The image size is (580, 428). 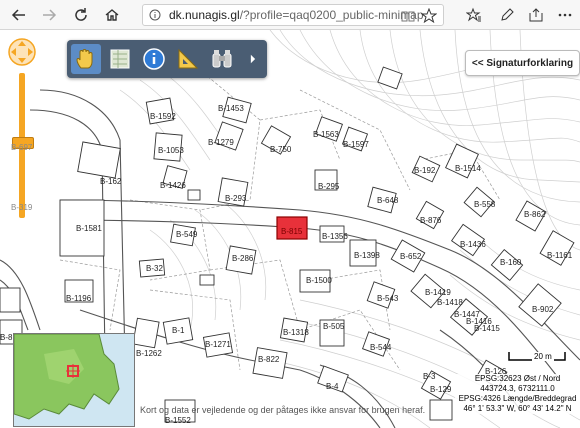 What do you see at coordinates (387, 298) in the screenshot?
I see `building-label: B-543` at bounding box center [387, 298].